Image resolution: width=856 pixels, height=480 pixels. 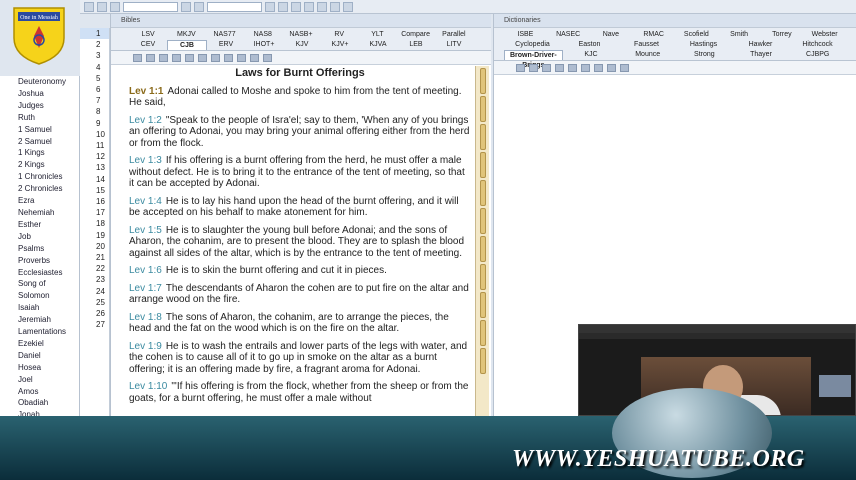 What do you see at coordinates (348, 6) in the screenshot?
I see `options-icon` at bounding box center [348, 6].